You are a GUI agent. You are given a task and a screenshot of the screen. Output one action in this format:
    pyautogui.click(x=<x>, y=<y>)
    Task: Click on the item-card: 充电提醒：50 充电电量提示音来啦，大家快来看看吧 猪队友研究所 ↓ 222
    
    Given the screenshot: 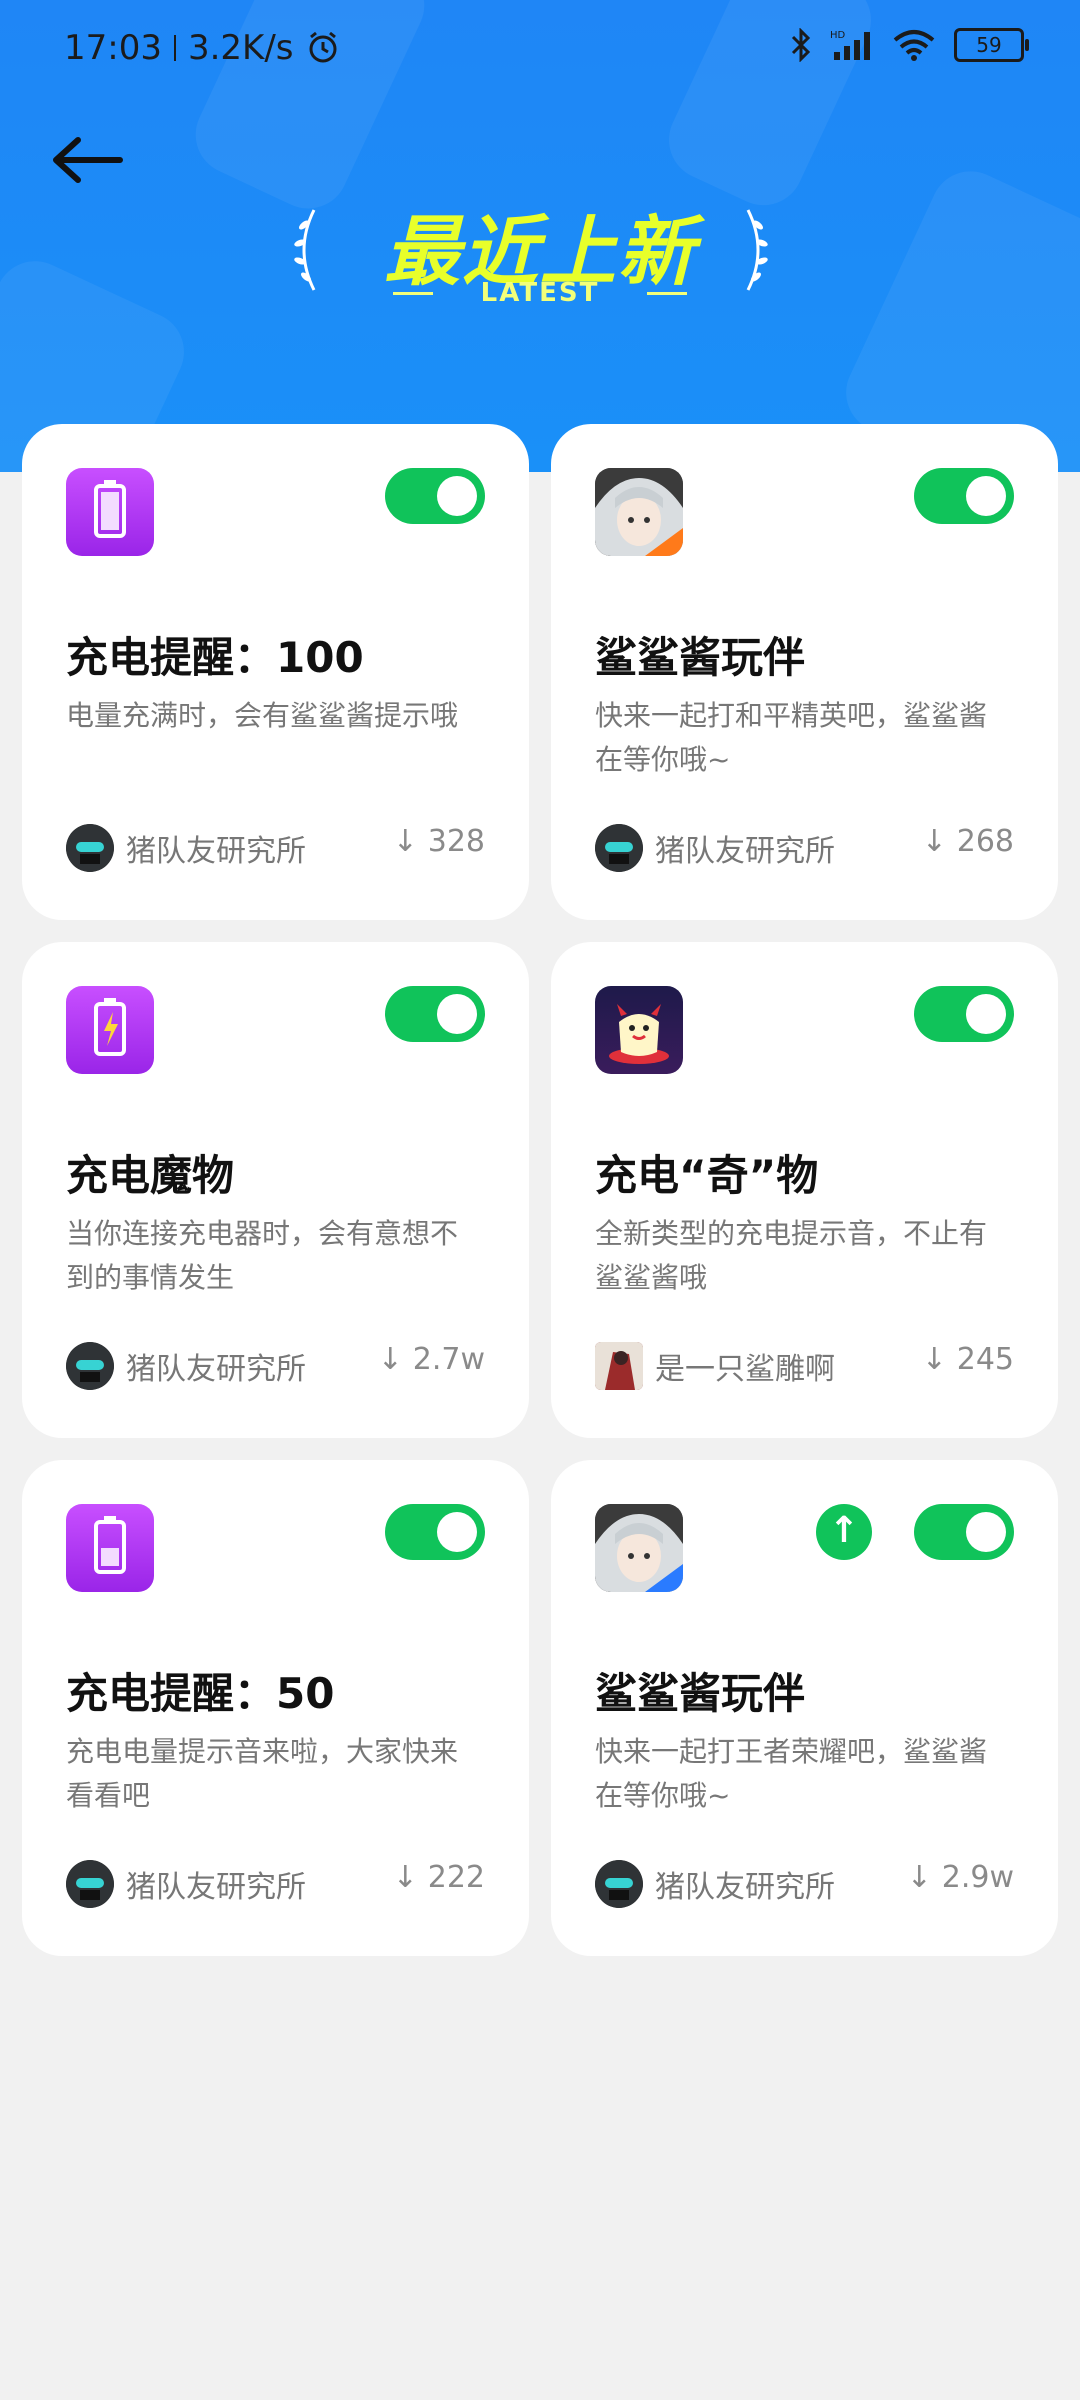 What is the action you would take?
    pyautogui.click(x=275, y=1708)
    